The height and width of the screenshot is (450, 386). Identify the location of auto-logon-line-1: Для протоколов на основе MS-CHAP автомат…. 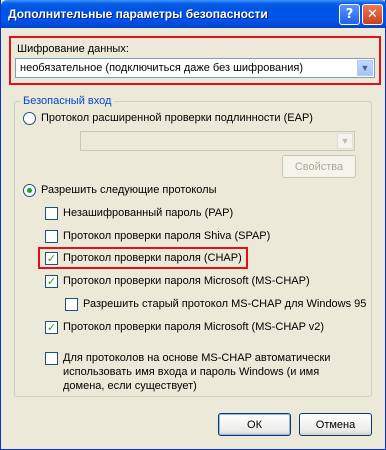
(196, 358).